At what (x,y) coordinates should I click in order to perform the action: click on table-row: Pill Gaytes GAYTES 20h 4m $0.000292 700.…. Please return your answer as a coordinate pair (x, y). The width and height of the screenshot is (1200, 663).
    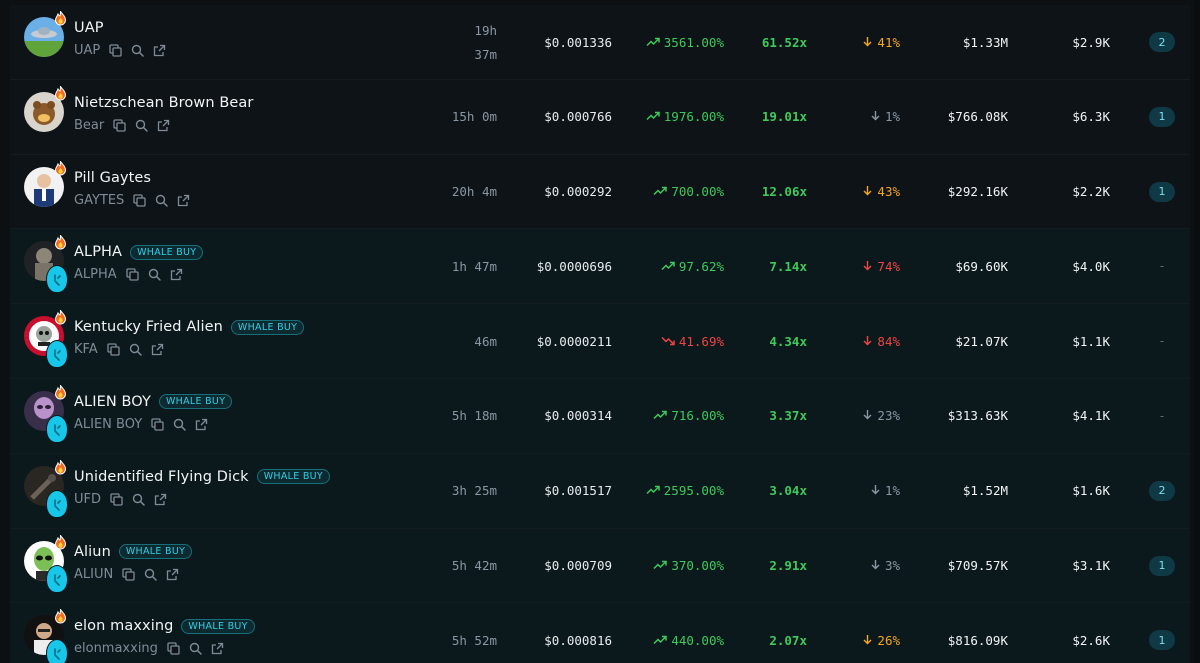
    Looking at the image, I should click on (600, 192).